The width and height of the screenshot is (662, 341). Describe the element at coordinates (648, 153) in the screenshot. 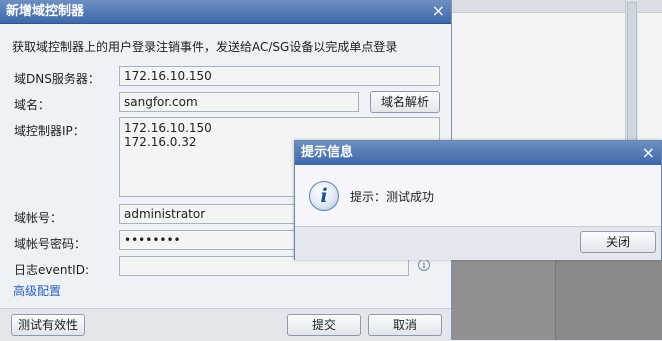

I see `message-close-icon: ×` at that location.